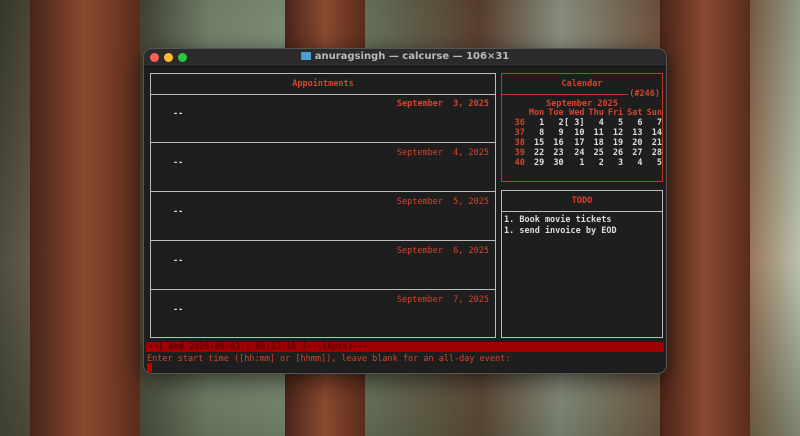  Describe the element at coordinates (613, 143) in the screenshot. I see `calendar-day: 19` at that location.